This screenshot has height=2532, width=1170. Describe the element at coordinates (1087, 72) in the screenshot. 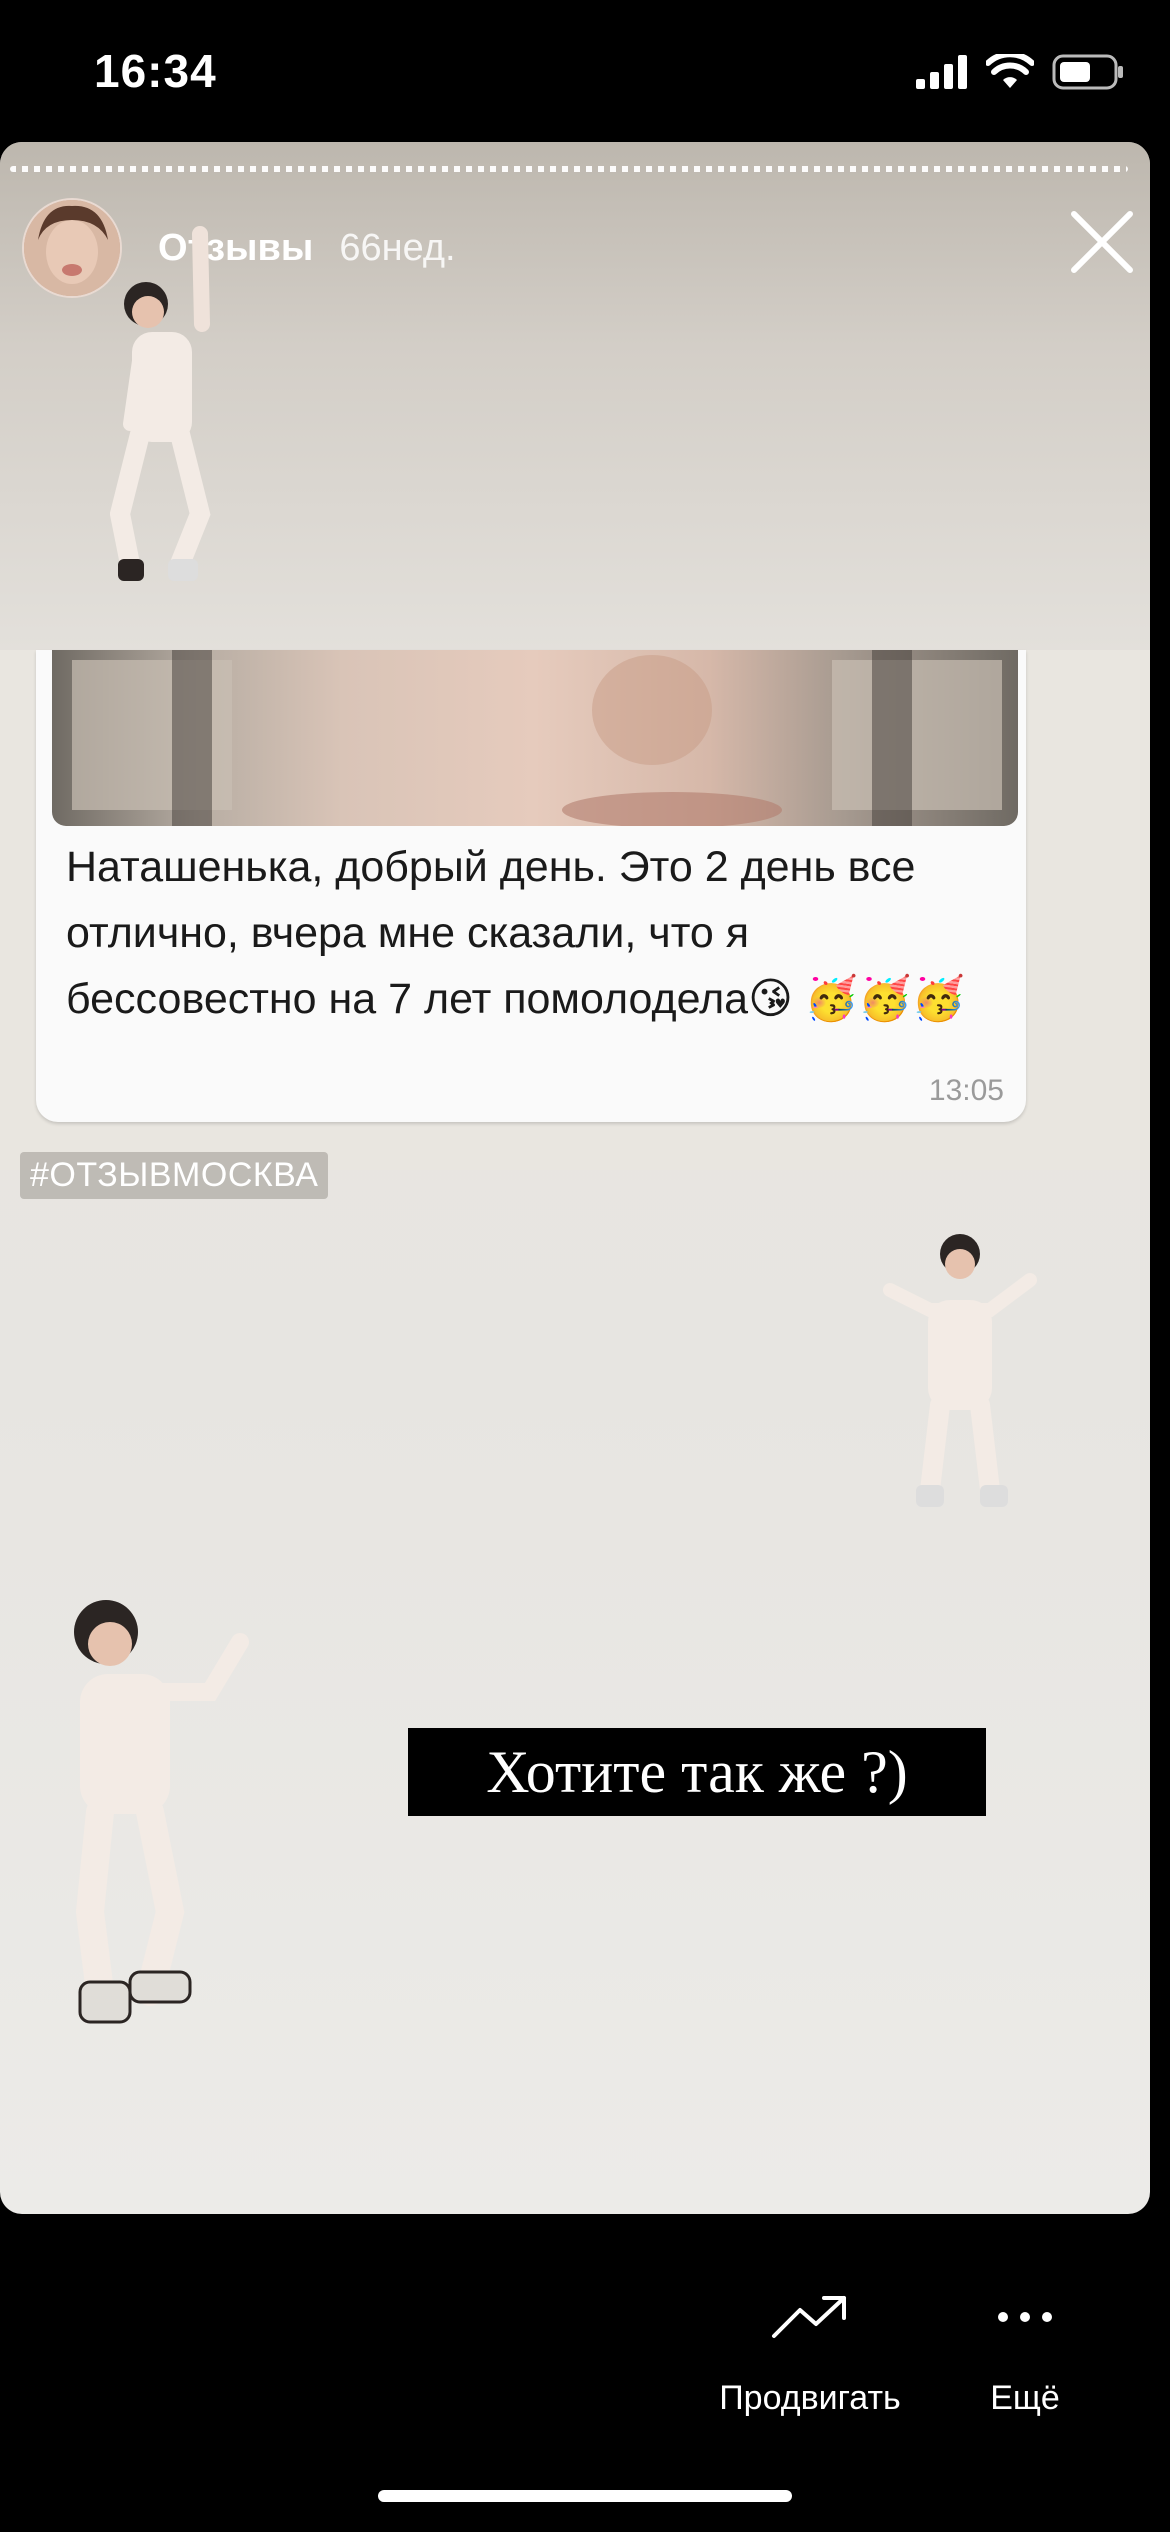

I see `battery-icon` at that location.